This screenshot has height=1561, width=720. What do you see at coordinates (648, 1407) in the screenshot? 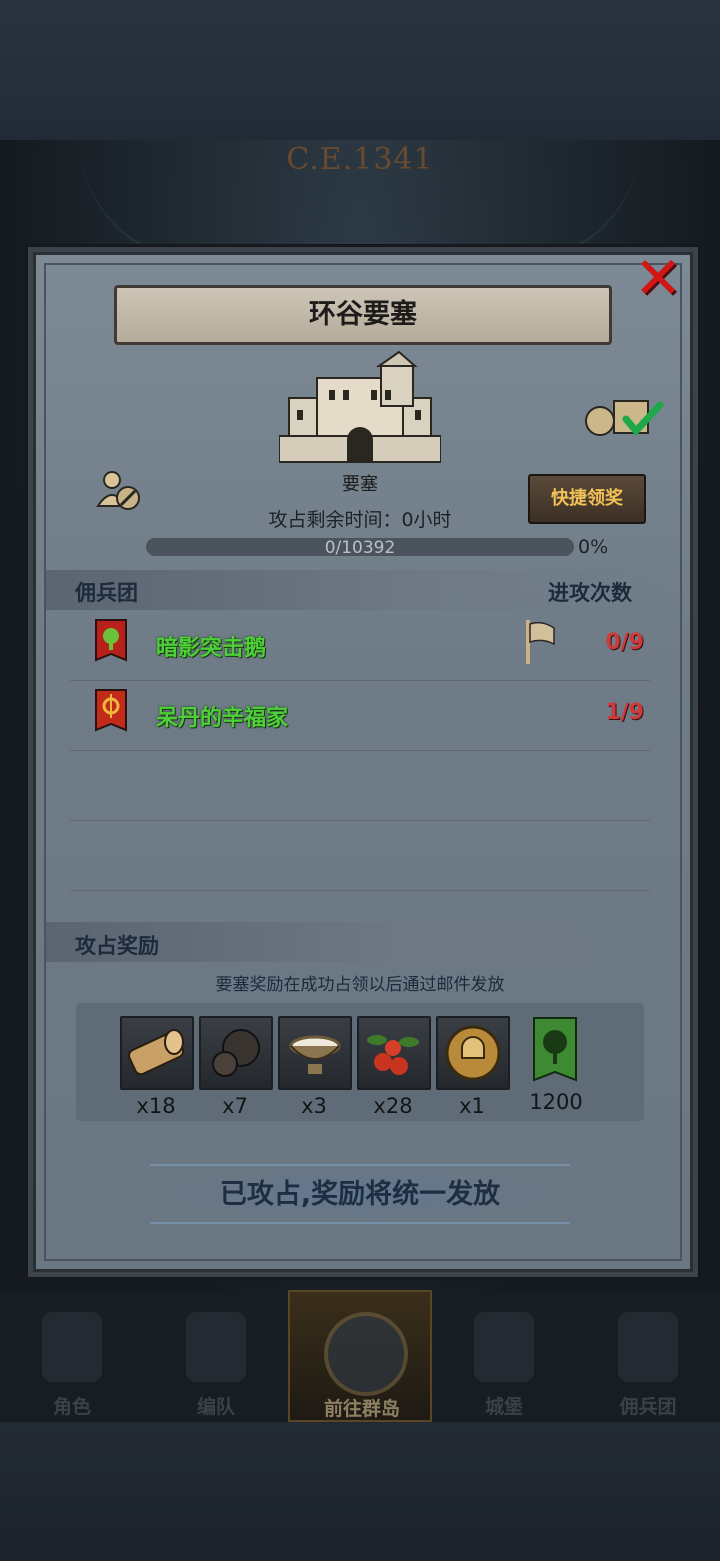
I see `nav-label: 佣兵团` at bounding box center [648, 1407].